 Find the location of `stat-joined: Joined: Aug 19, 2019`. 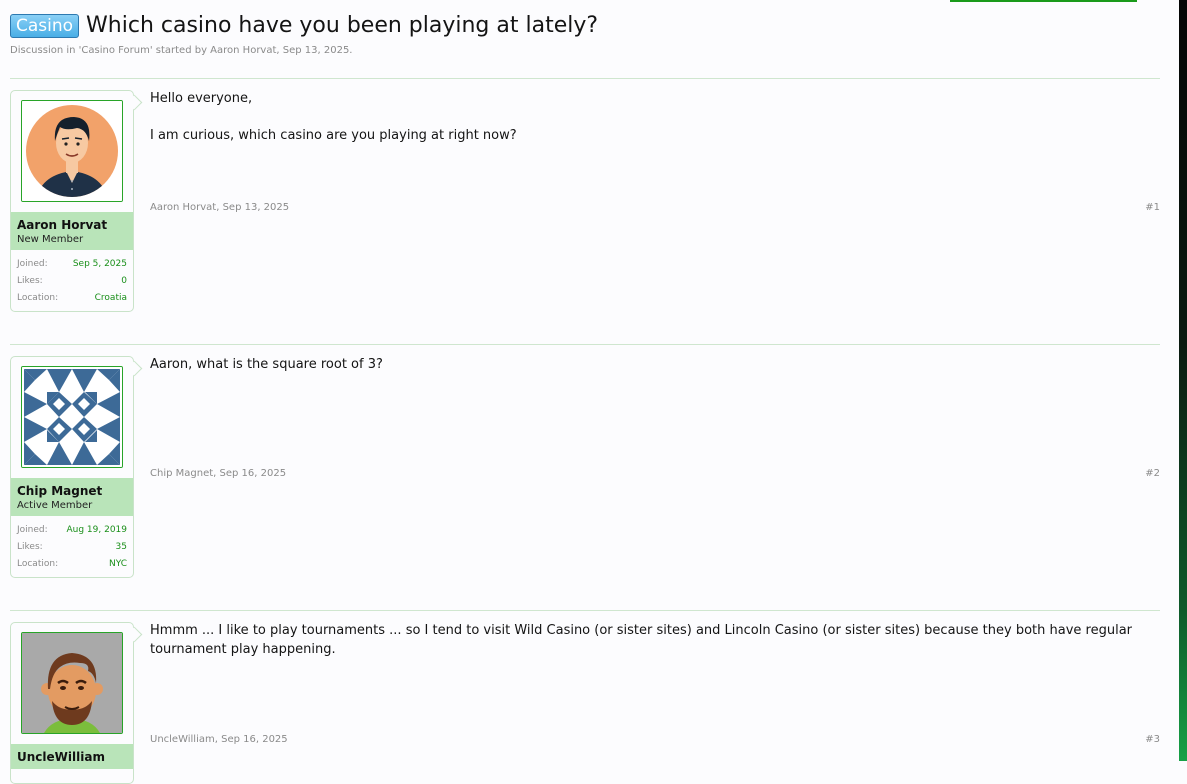

stat-joined: Joined: Aug 19, 2019 is located at coordinates (72, 530).